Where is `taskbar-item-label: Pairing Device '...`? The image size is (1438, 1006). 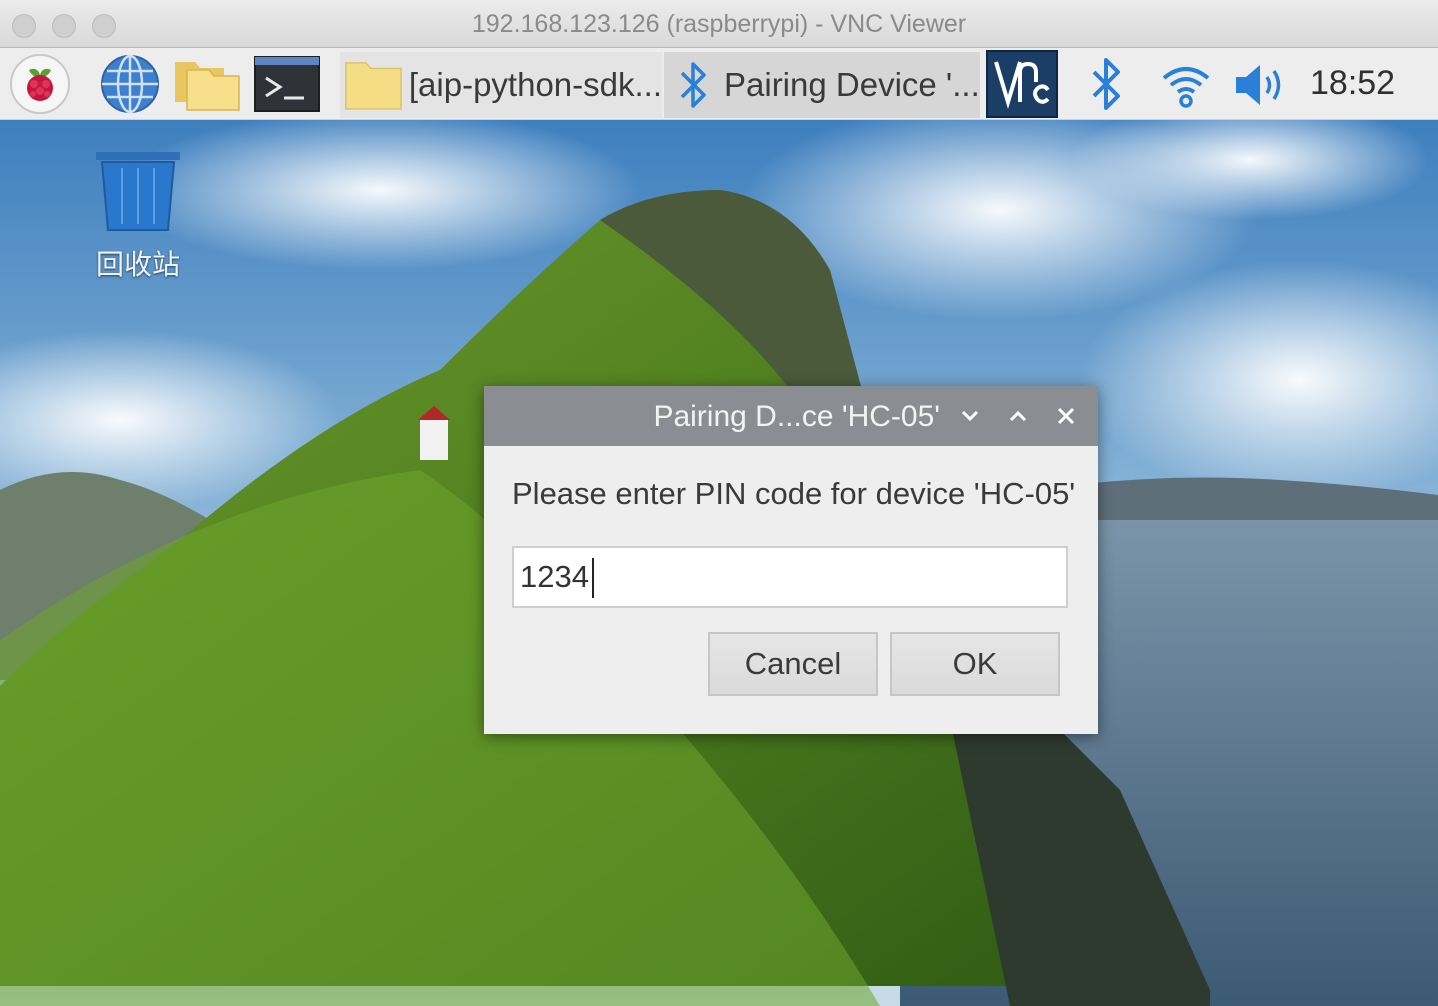
taskbar-item-label: Pairing Device '... is located at coordinates (852, 84).